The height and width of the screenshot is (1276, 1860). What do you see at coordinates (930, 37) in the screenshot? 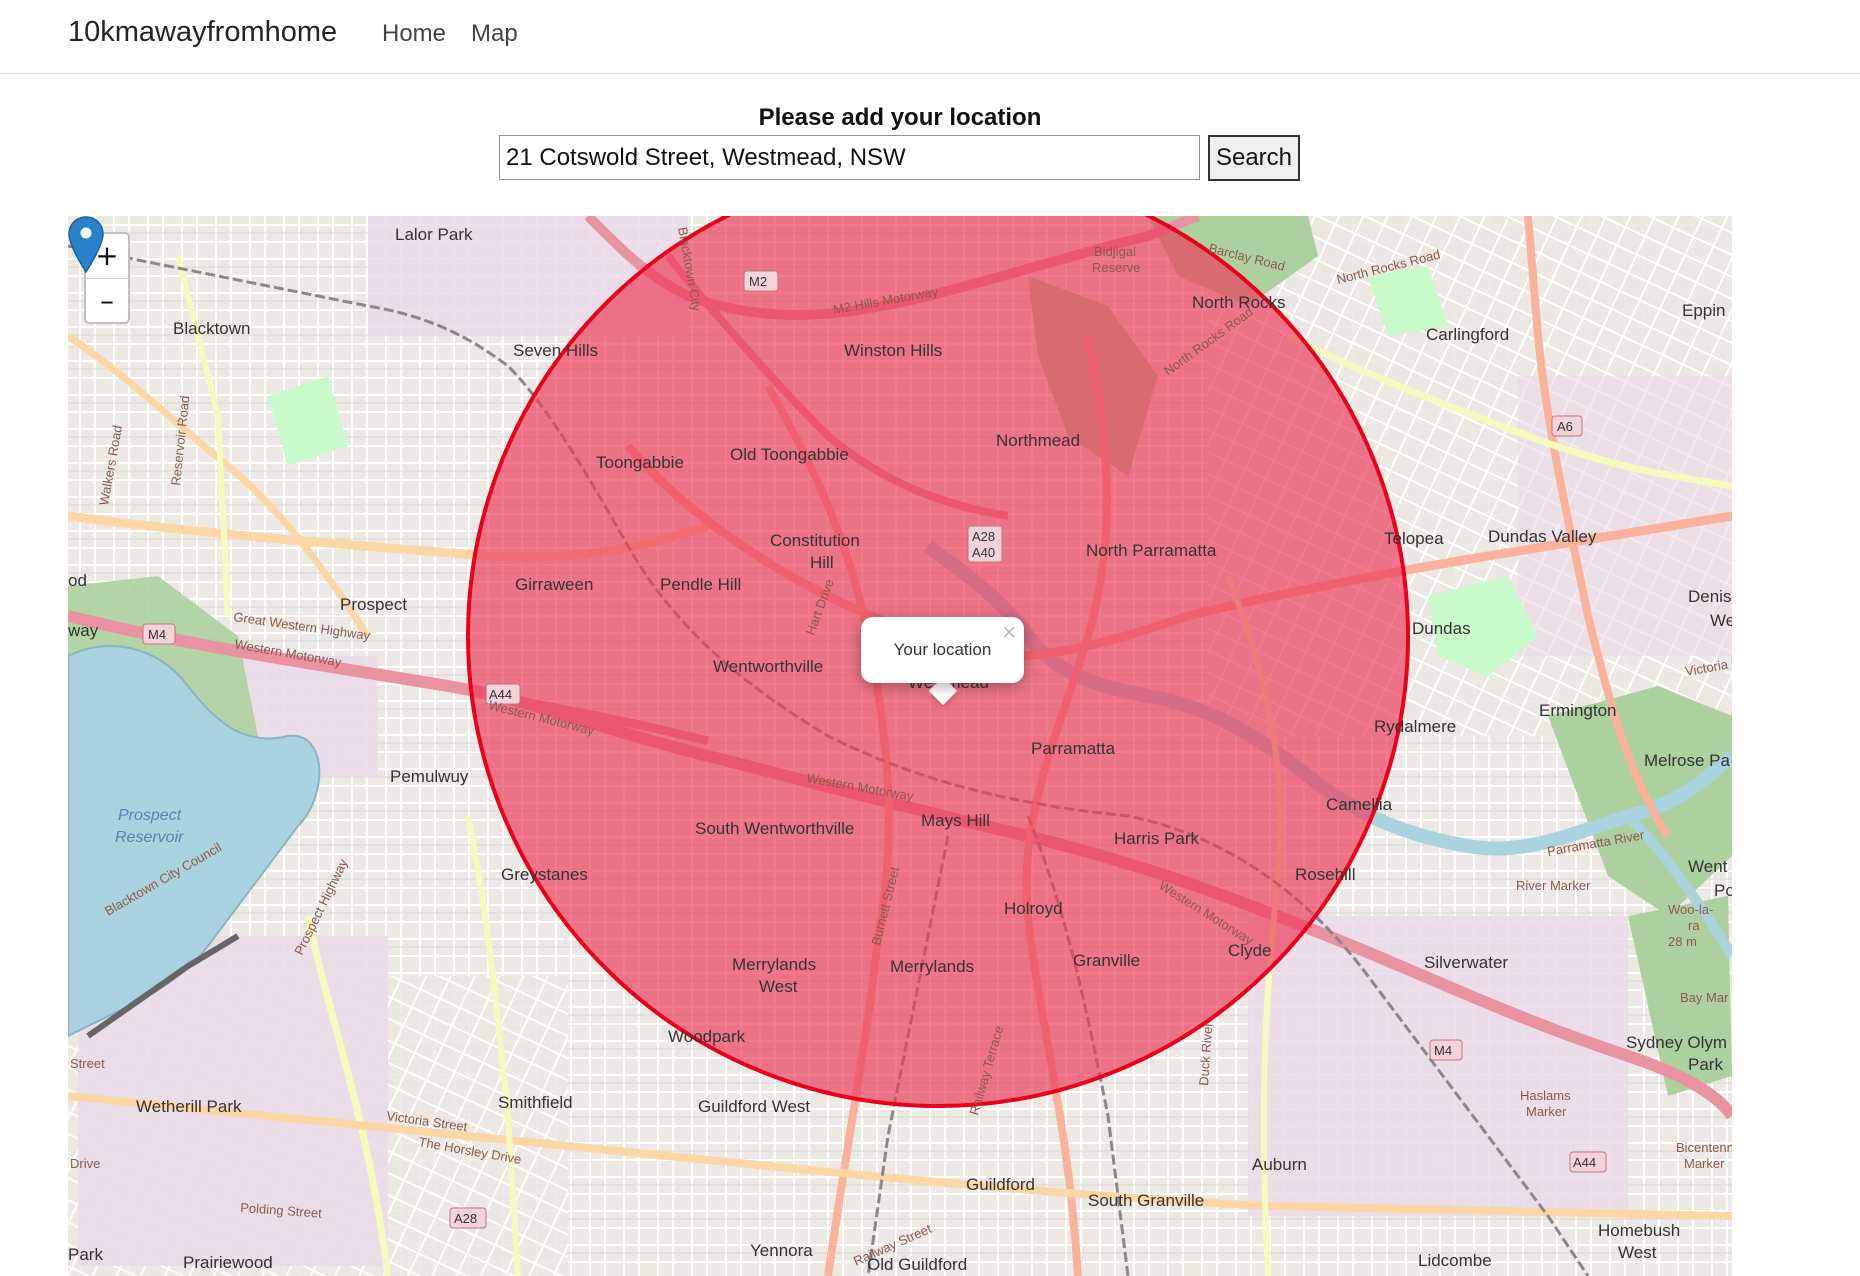
I see `navbar: 10kmawayfromhome Home Map` at bounding box center [930, 37].